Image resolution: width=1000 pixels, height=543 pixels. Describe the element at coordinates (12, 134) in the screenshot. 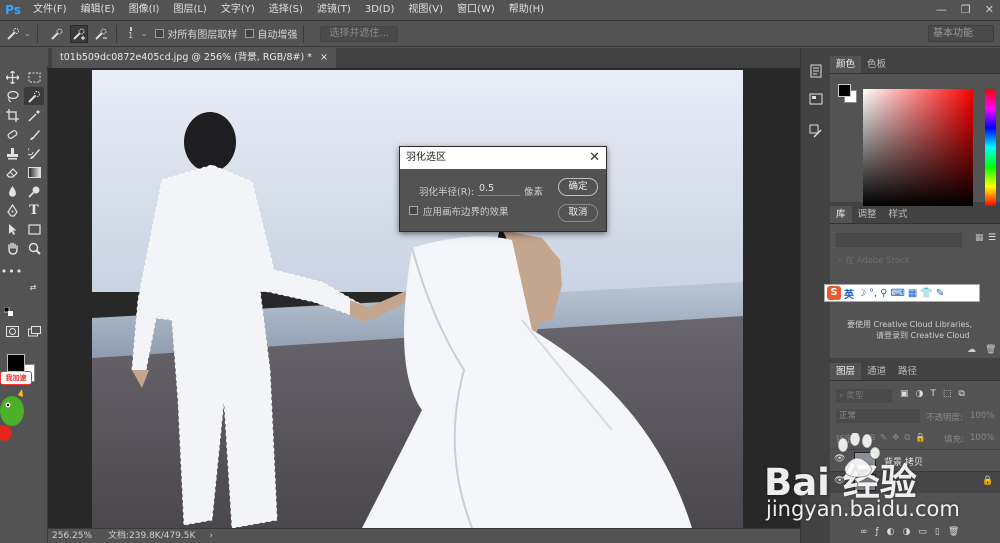

I see `healing-brush-tool-icon` at that location.